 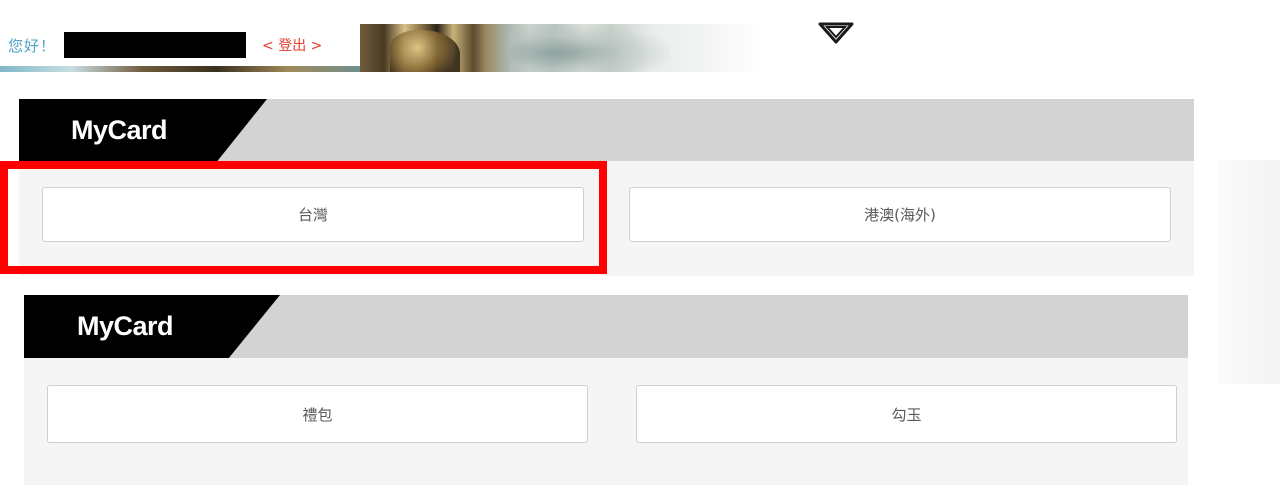 I want to click on login-info-bar: 您好！ < 登出 >, so click(x=180, y=45).